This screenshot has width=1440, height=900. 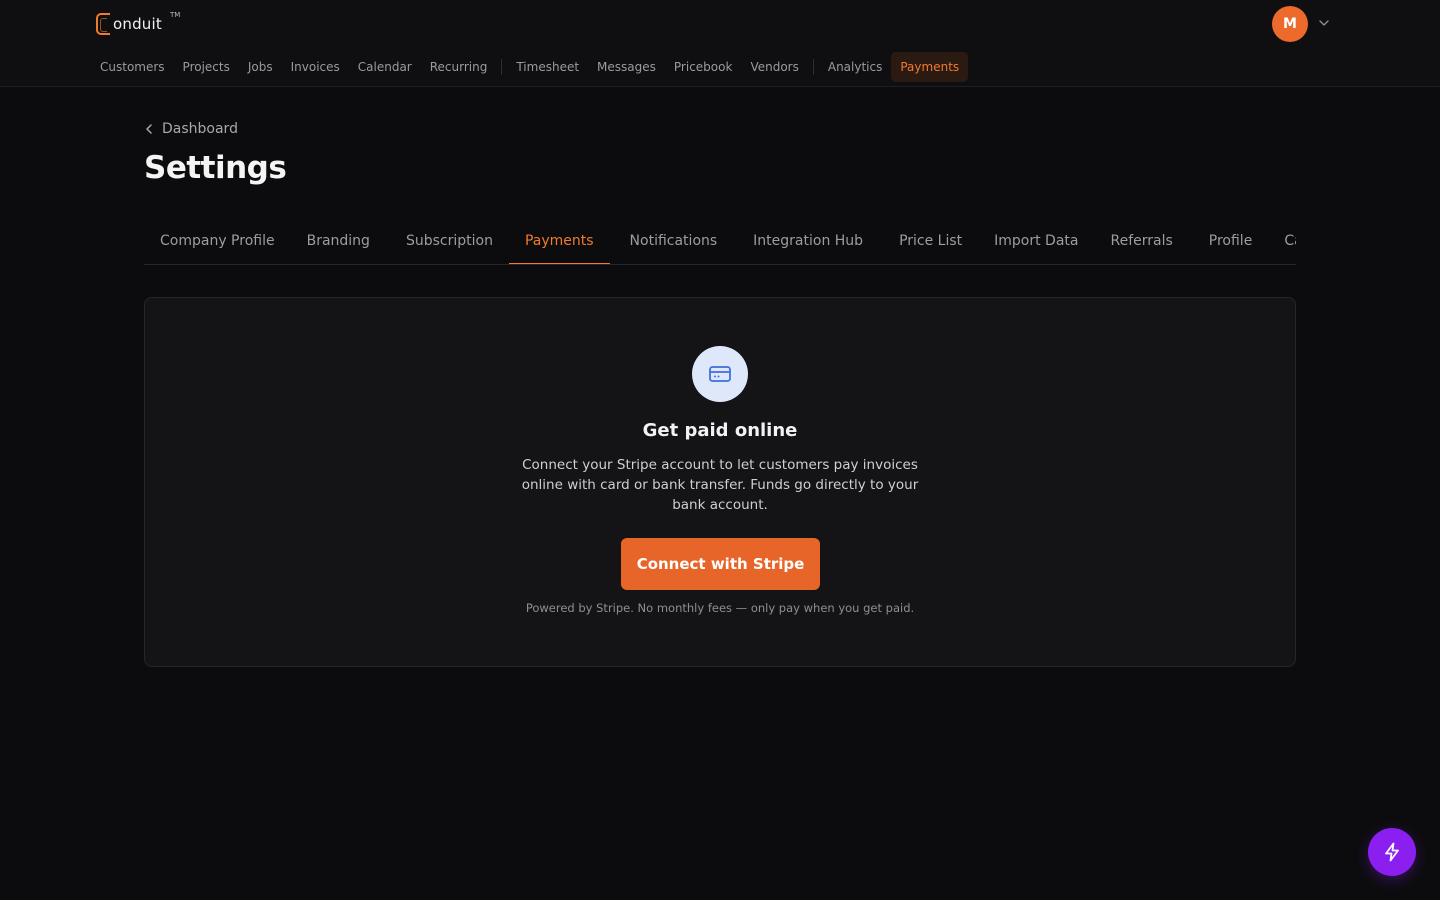 I want to click on assistant-fab-button, so click(x=1392, y=852).